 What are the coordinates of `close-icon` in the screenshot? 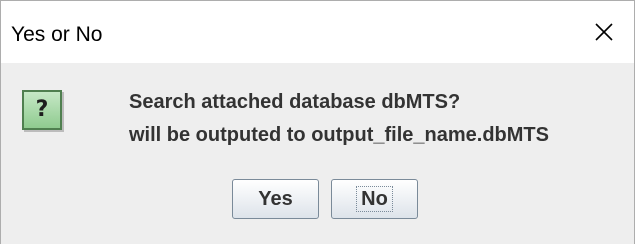 It's located at (604, 32).